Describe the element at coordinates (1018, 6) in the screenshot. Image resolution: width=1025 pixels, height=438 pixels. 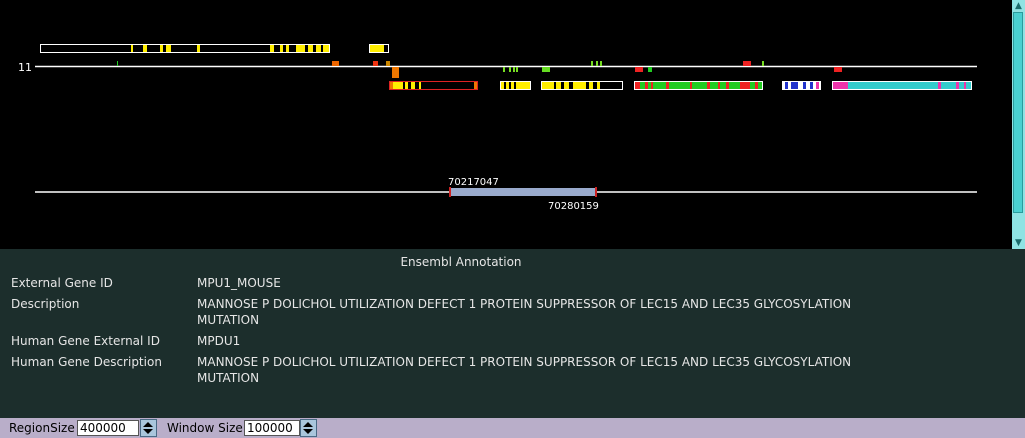
I see `scroll-up-arrow-icon: ▲` at that location.